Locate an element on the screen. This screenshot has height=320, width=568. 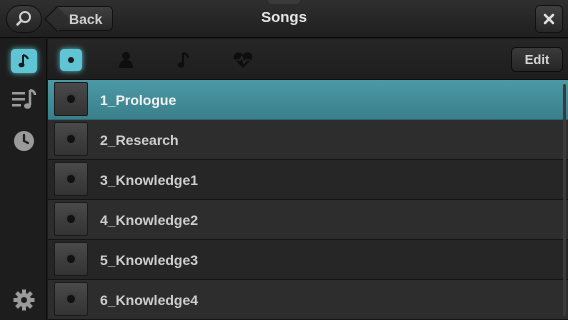
song-row: 5_Knowledge3 is located at coordinates (308, 260).